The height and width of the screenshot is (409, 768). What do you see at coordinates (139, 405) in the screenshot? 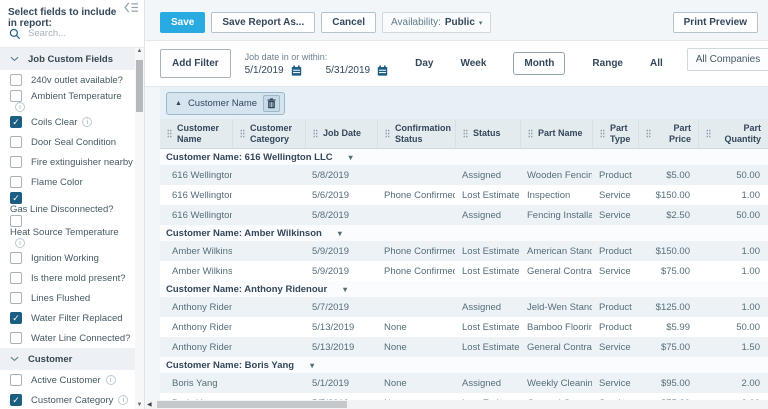
I see `scroll-down-icon: ▼` at bounding box center [139, 405].